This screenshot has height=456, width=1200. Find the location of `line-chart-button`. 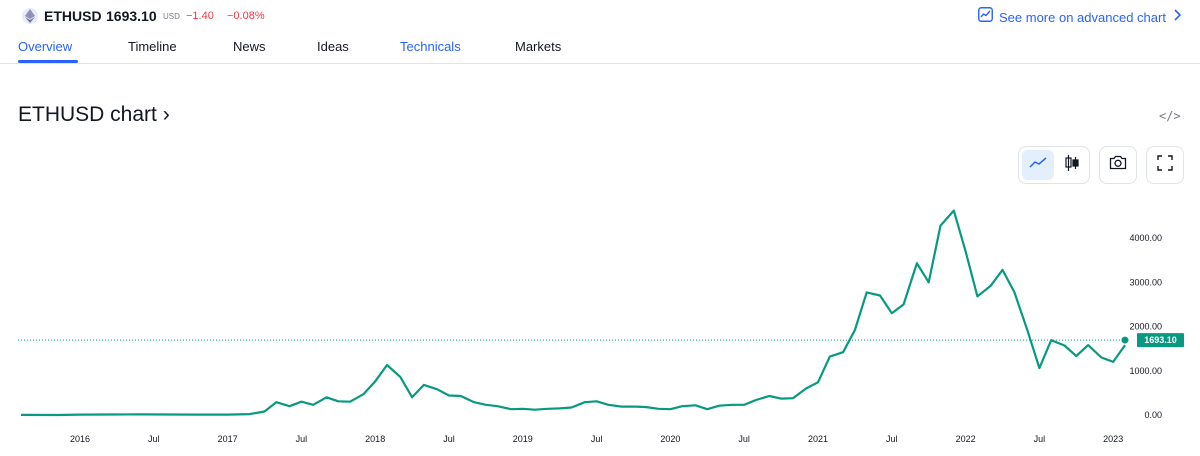

line-chart-button is located at coordinates (1038, 165).